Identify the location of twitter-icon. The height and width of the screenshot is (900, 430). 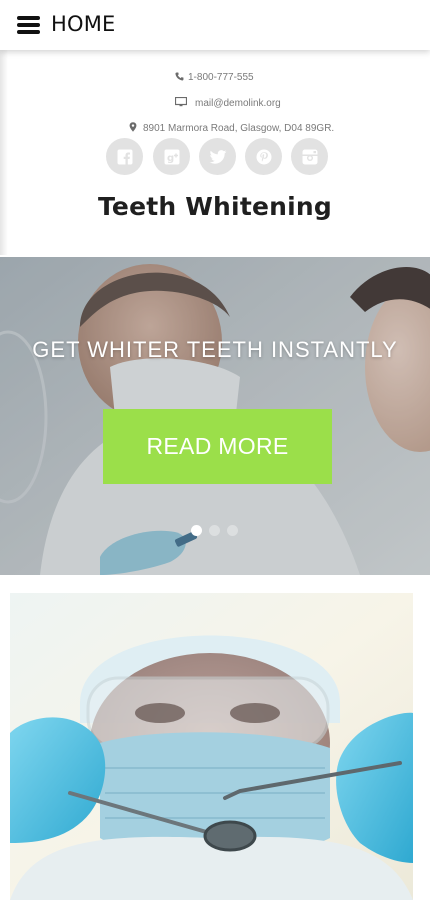
(217, 156).